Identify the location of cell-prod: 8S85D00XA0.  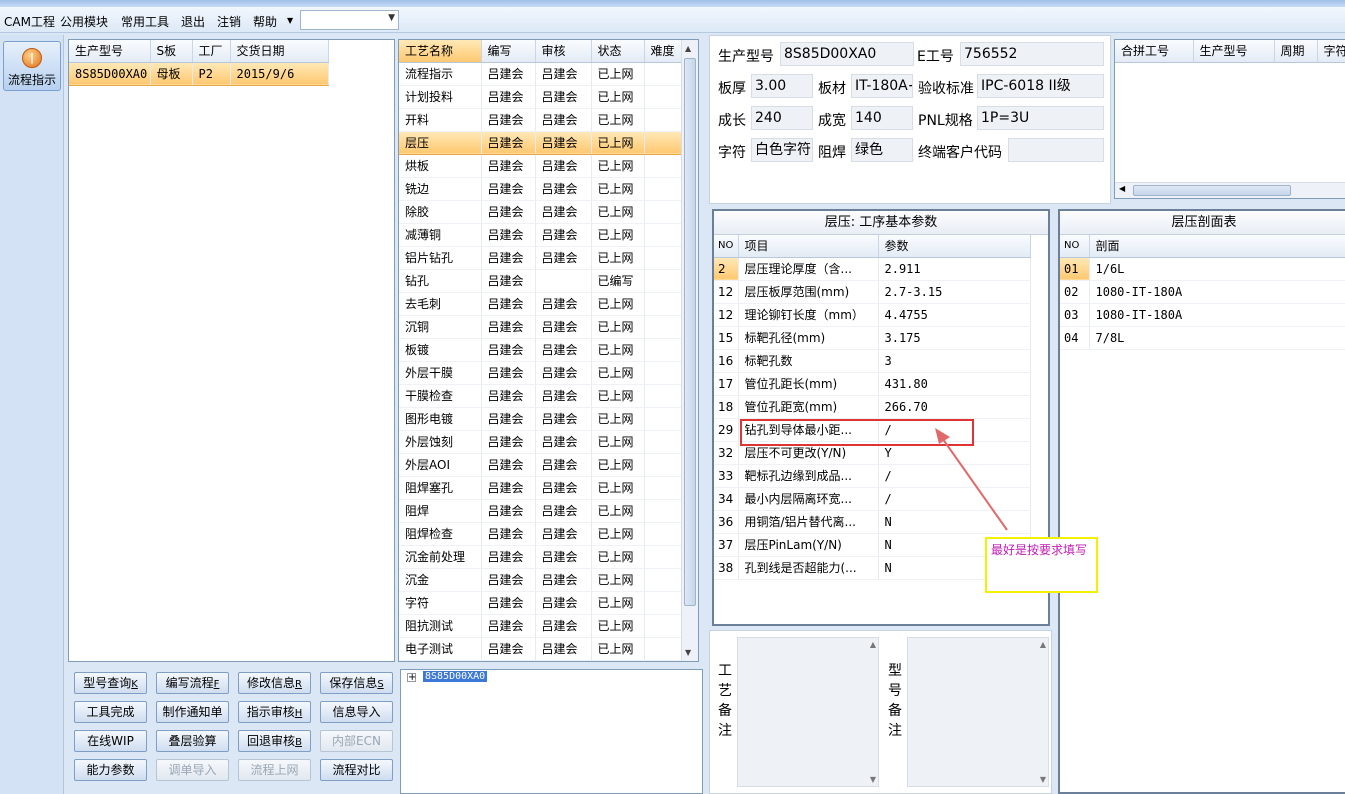
(110, 74).